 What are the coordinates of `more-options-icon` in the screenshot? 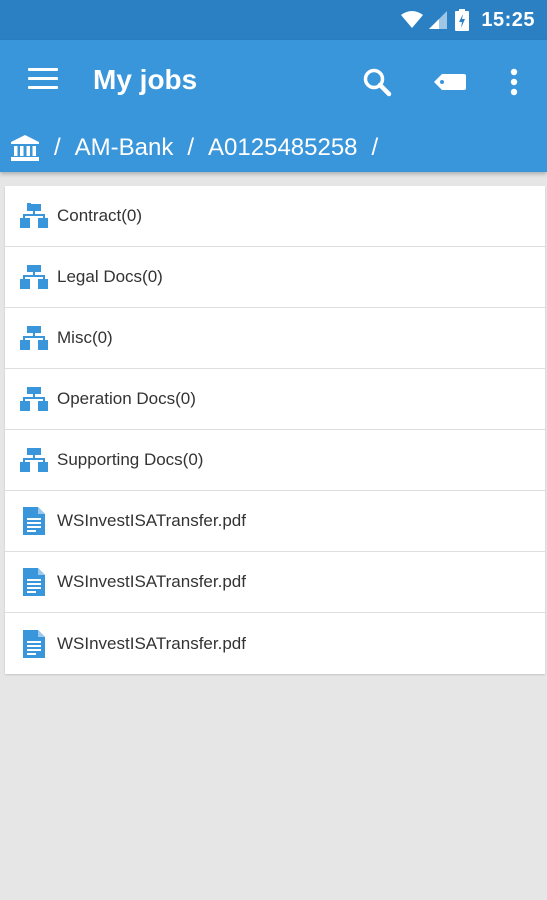 It's located at (514, 82).